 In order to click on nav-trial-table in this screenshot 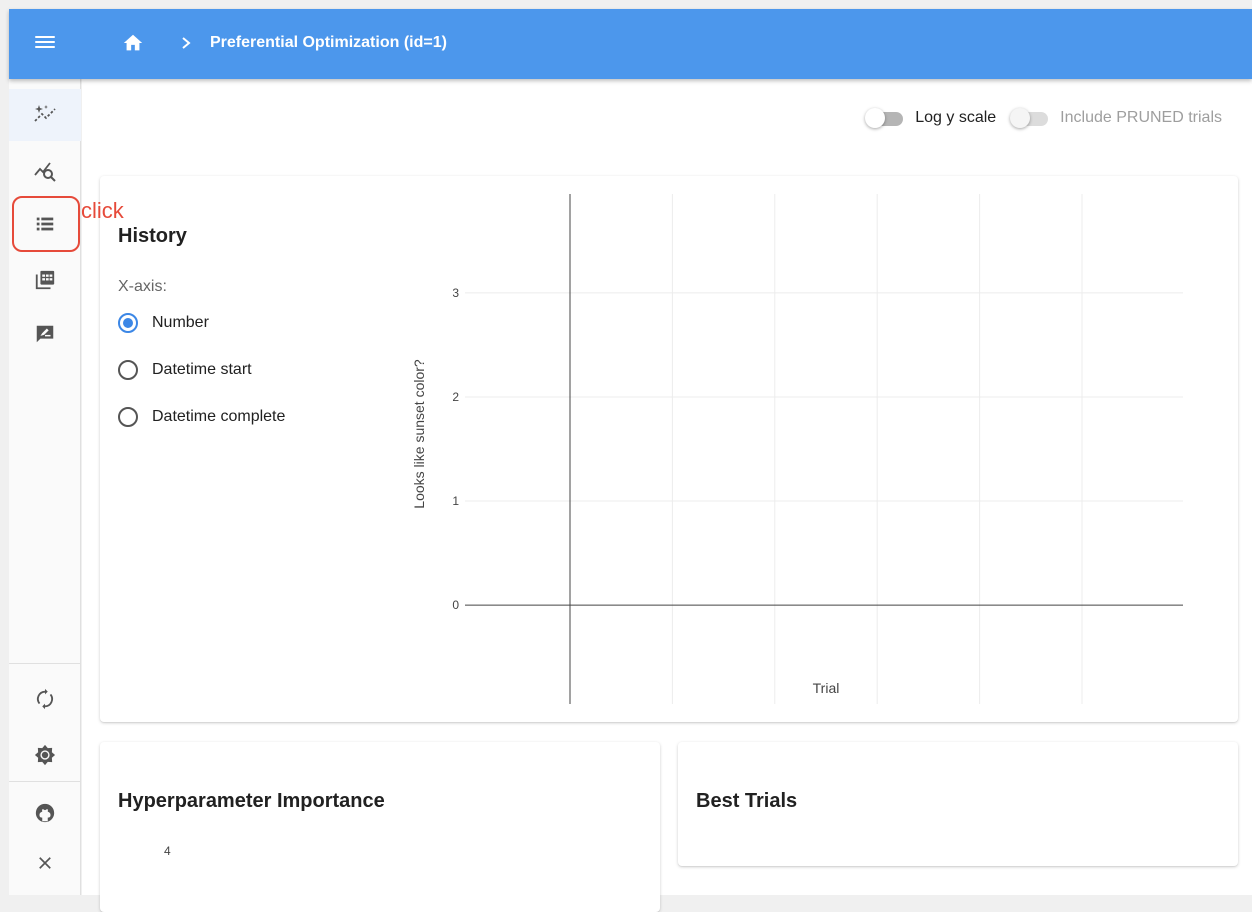, I will do `click(45, 280)`.